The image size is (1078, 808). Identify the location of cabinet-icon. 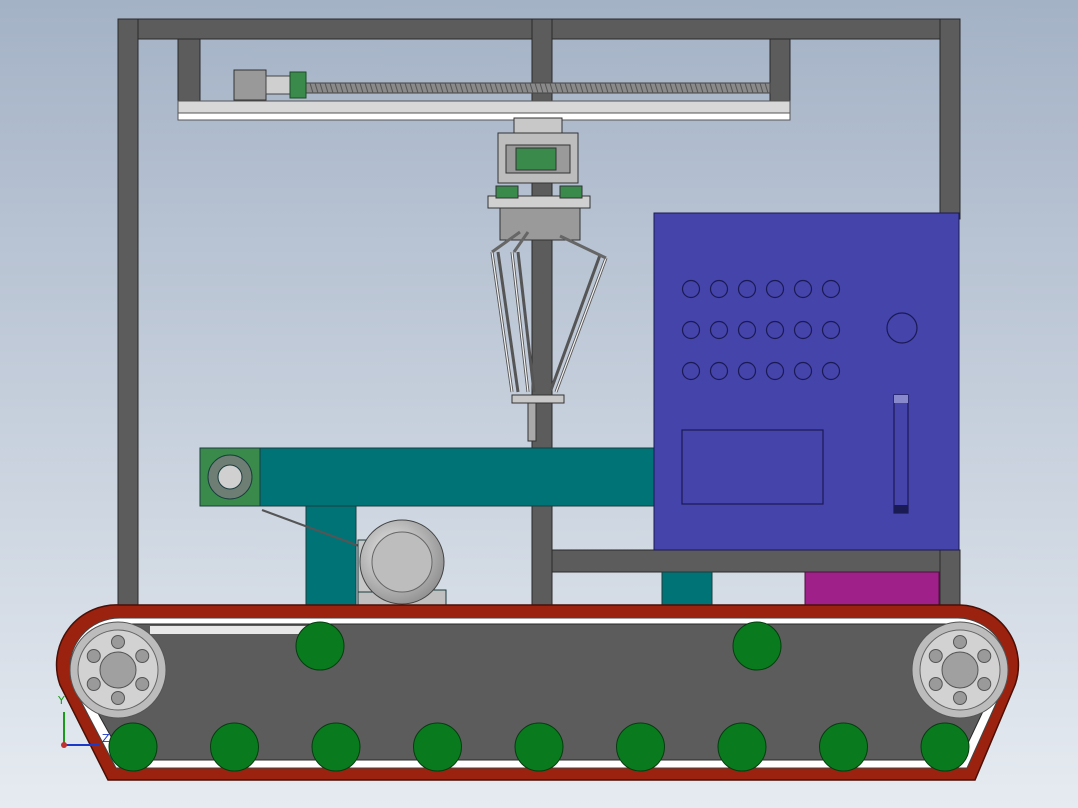
(806, 381).